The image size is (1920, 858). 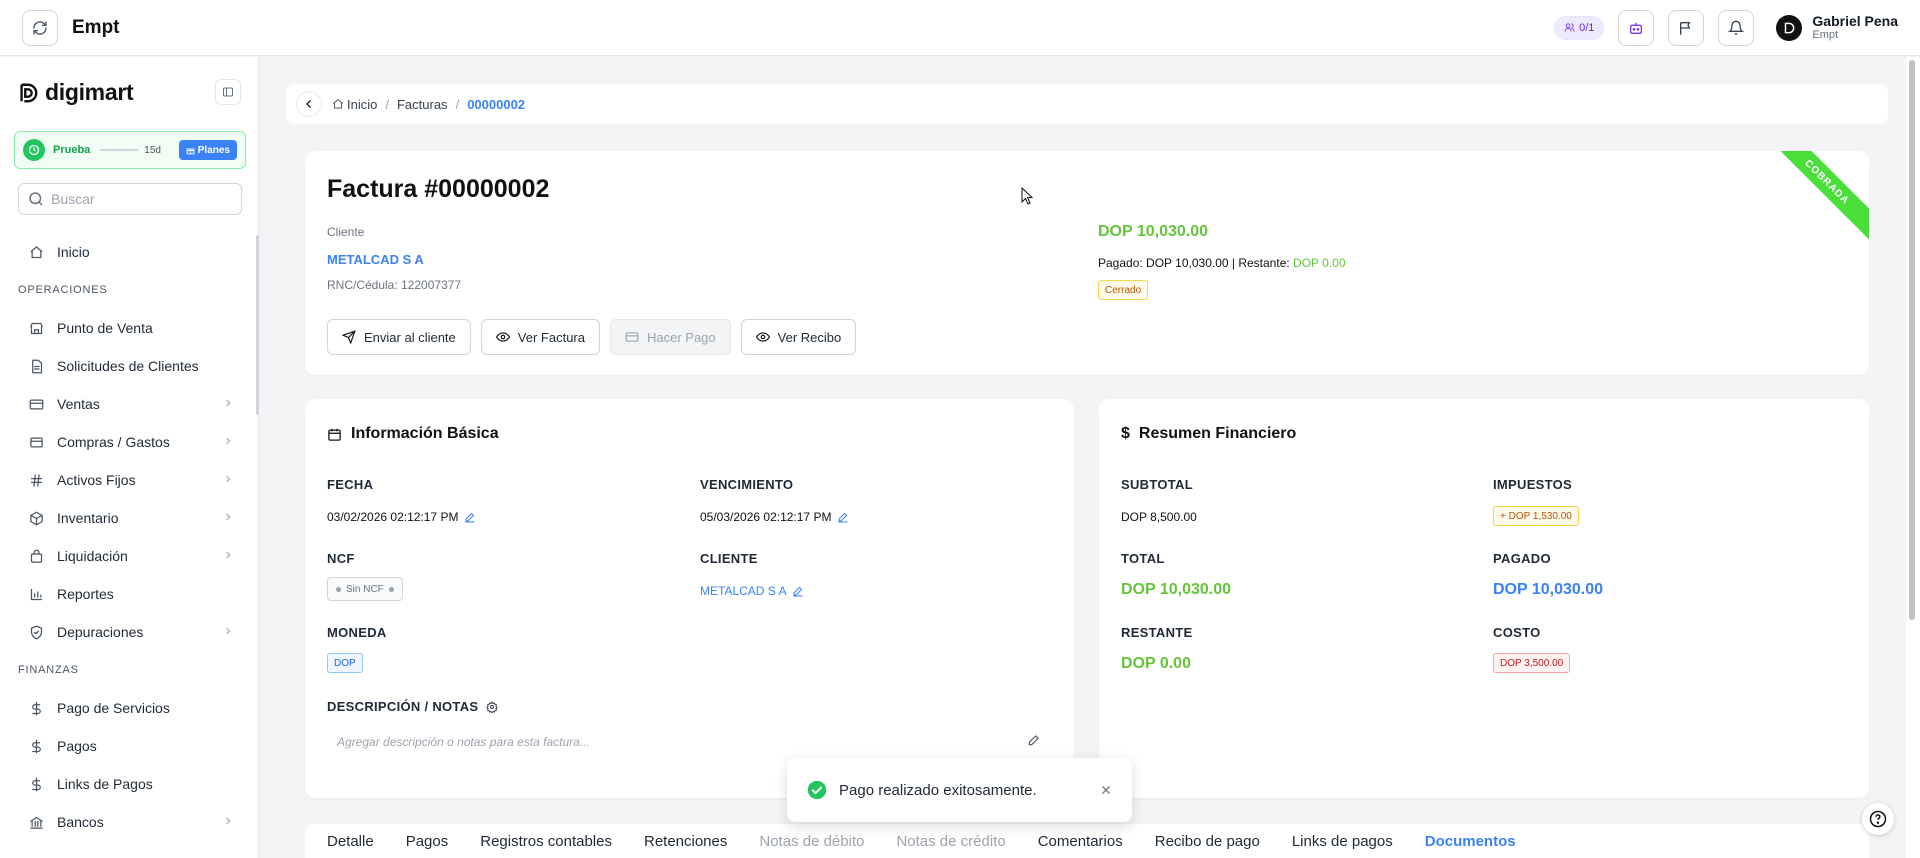 I want to click on assistant-button, so click(x=1636, y=27).